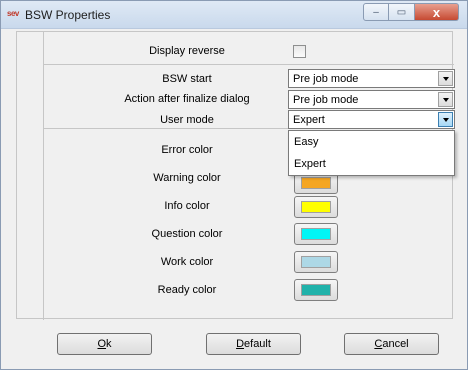 This screenshot has height=370, width=468. Describe the element at coordinates (240, 344) in the screenshot. I see `default-mnemonic: D` at that location.